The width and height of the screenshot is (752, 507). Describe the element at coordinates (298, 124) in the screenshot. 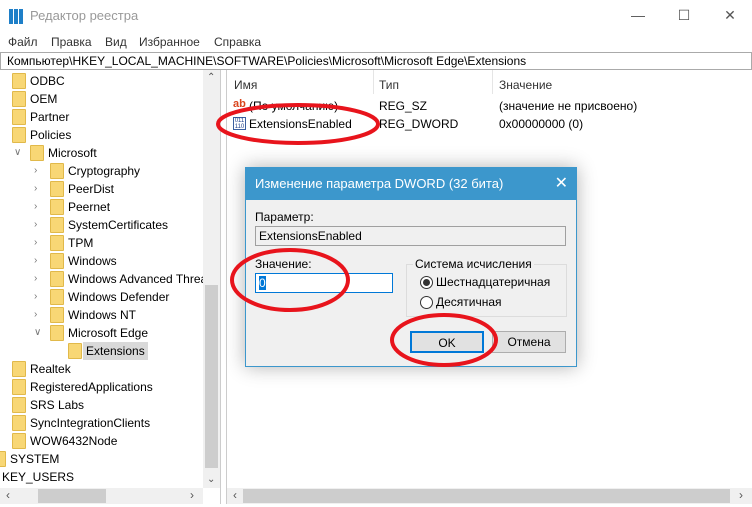

I see `annotation-circle-value-name` at that location.